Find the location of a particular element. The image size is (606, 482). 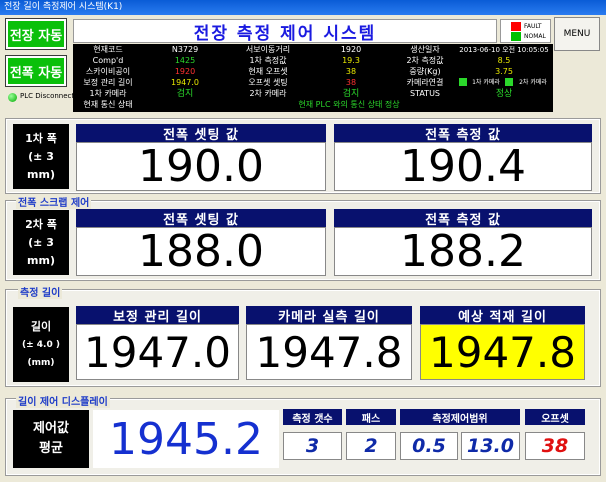

control-section-title: 길이 제어 디스플레이 is located at coordinates (63, 400).